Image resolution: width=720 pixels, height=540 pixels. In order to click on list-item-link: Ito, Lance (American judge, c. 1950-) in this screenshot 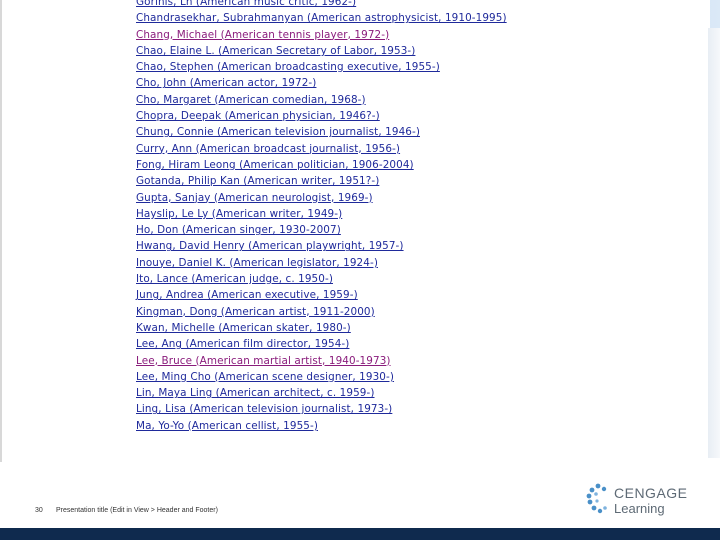, I will do `click(321, 279)`.